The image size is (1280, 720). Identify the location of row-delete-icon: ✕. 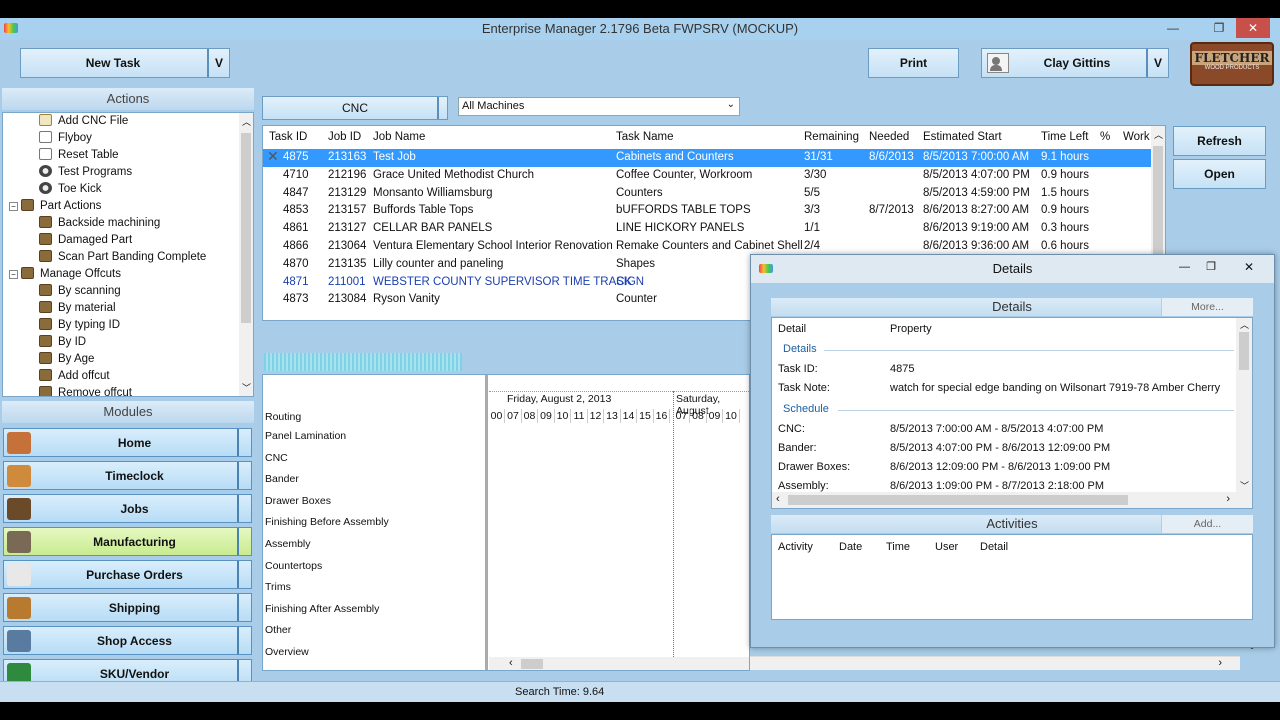
(273, 156).